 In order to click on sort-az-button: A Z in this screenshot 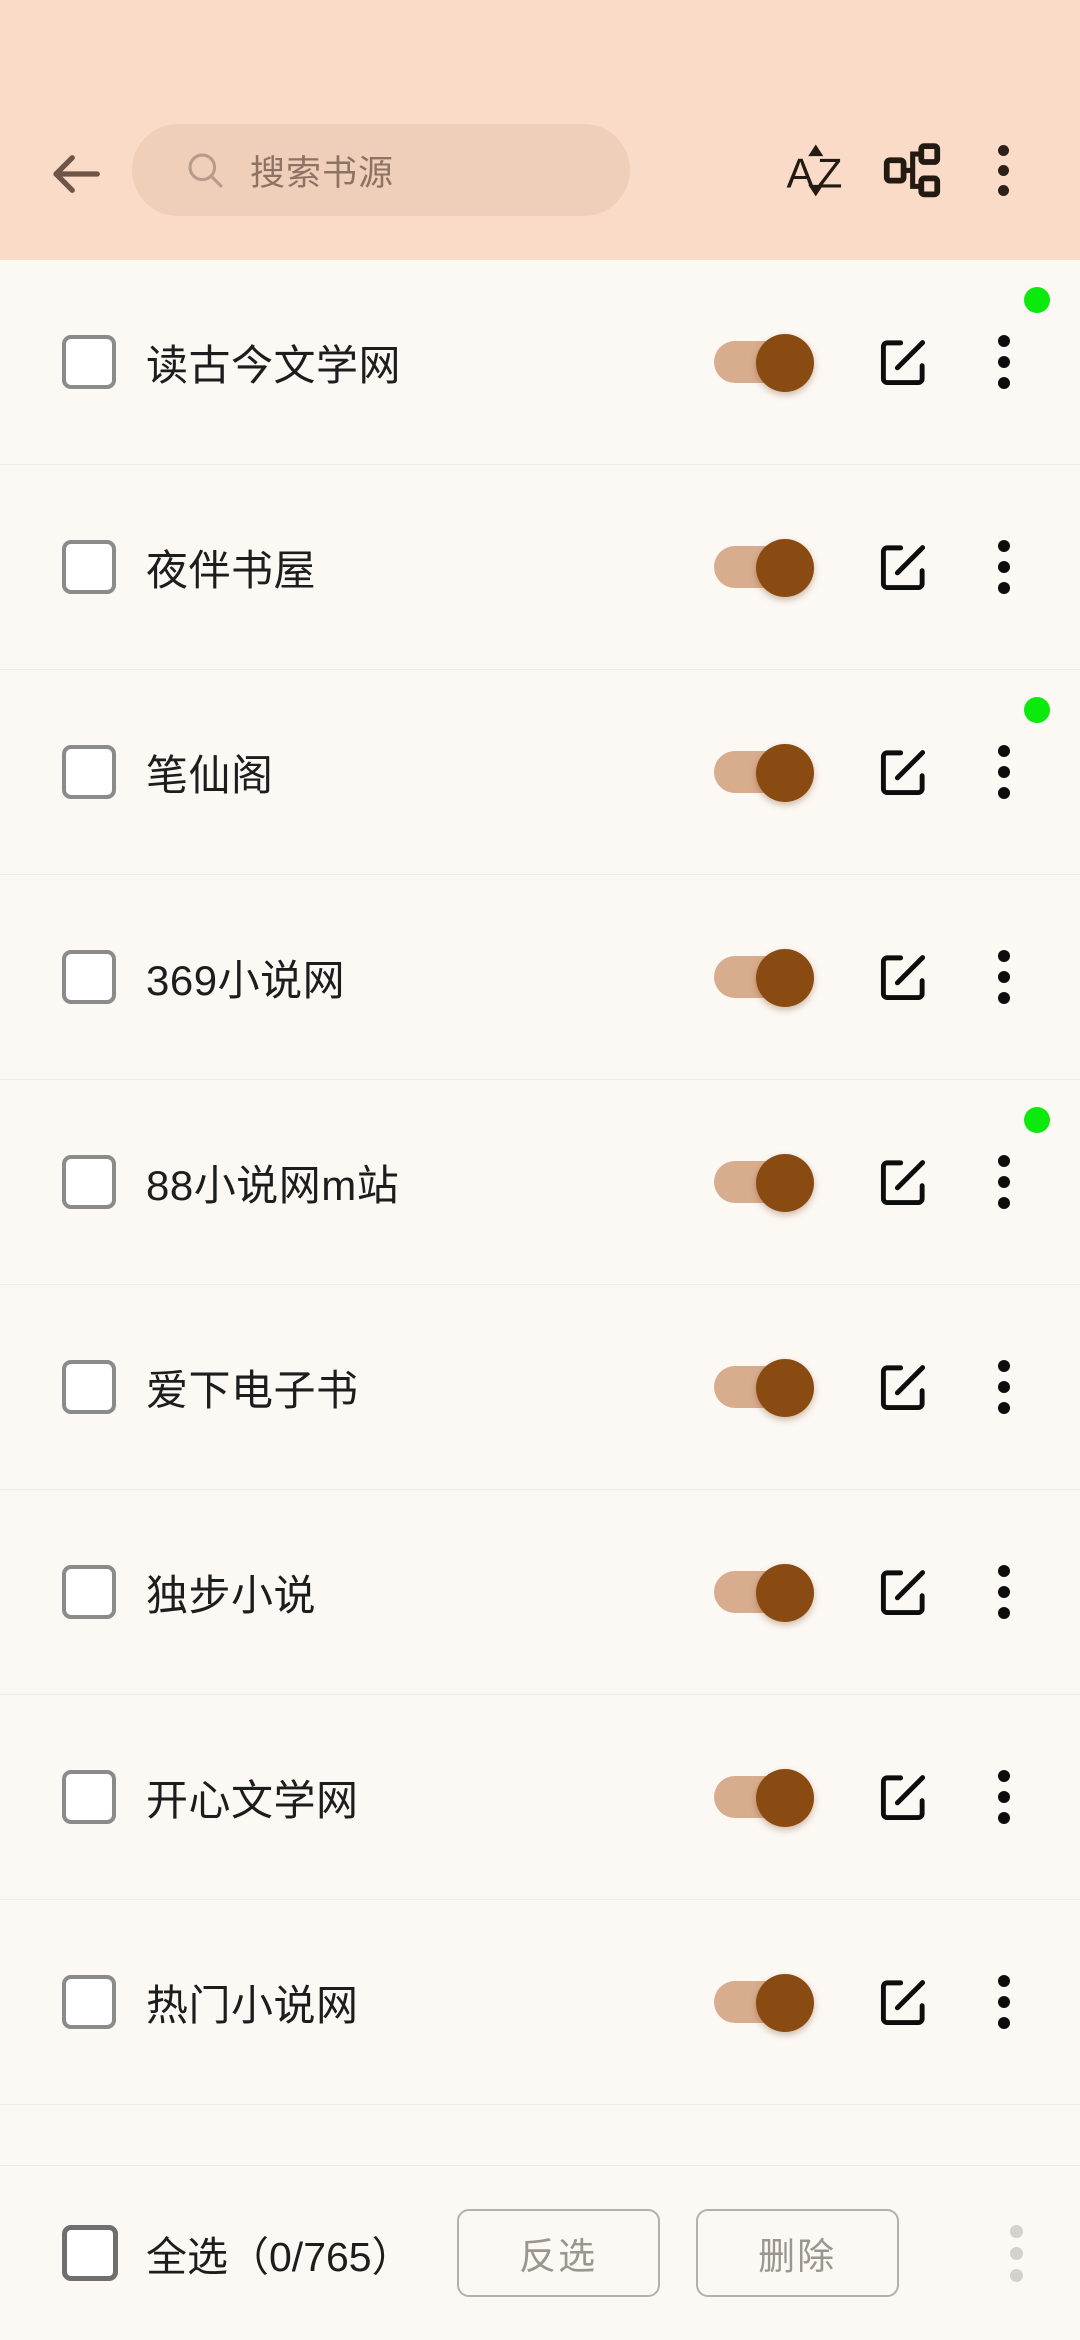, I will do `click(816, 170)`.